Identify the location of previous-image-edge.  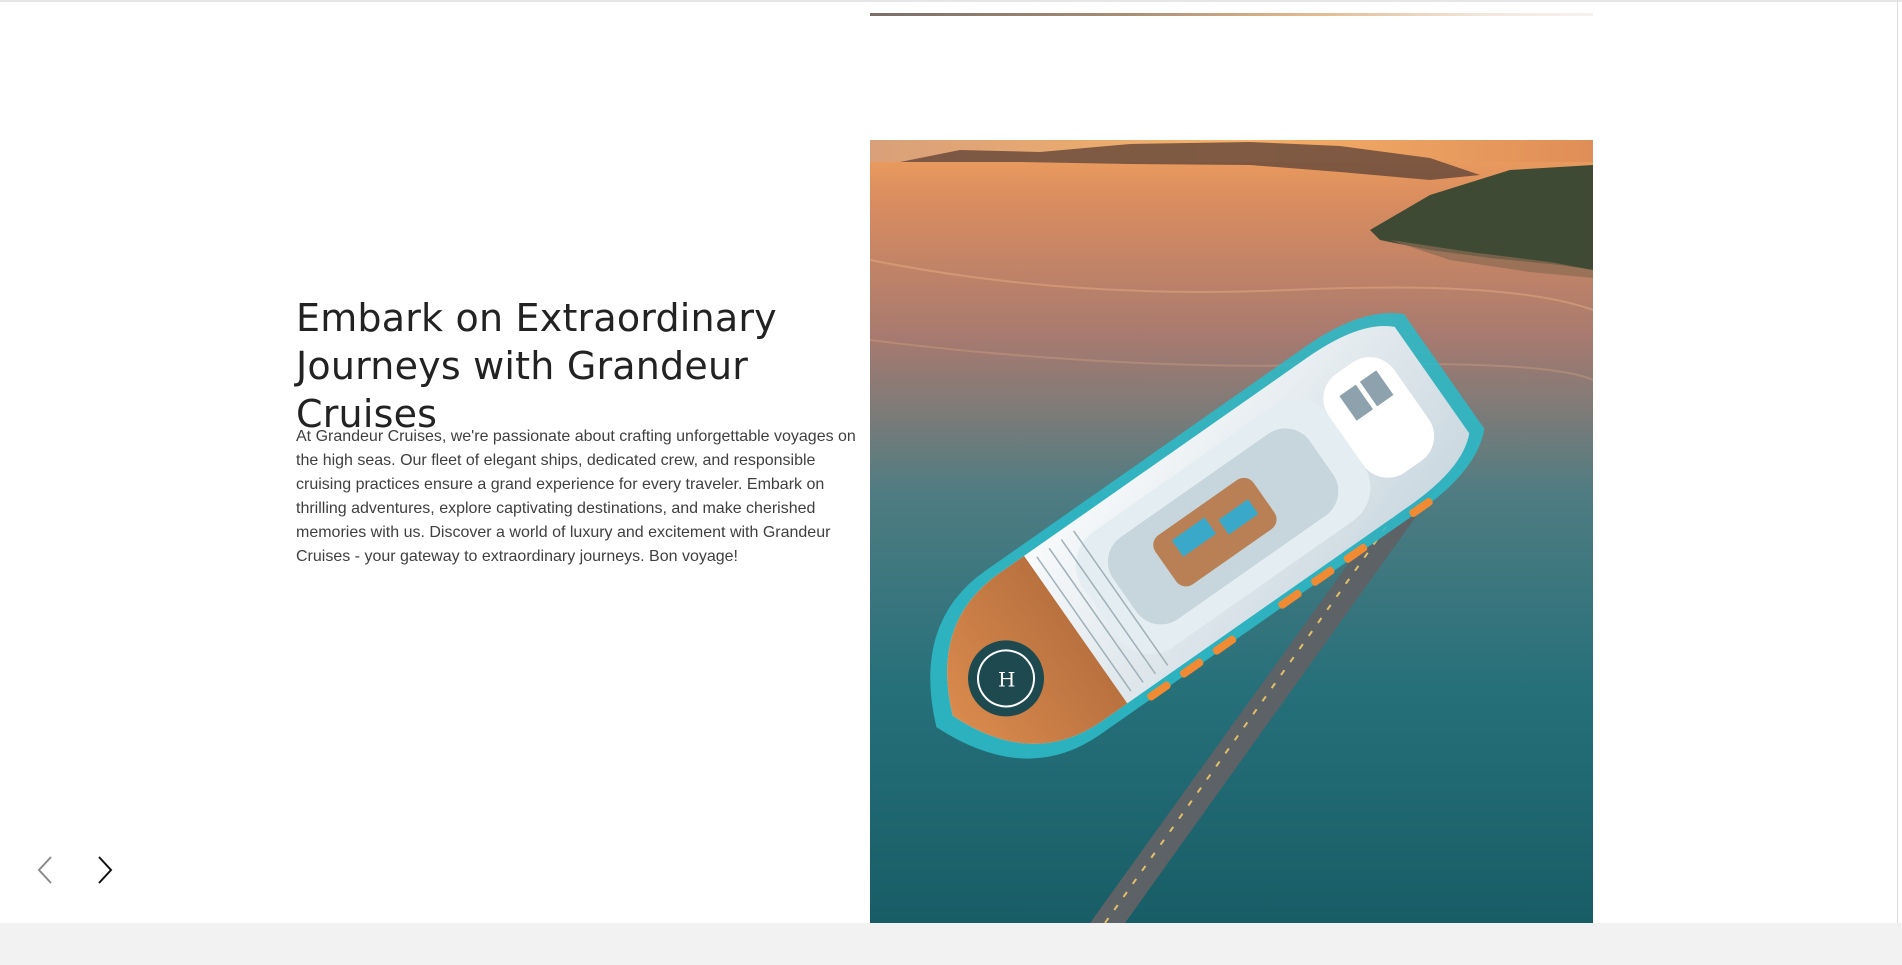
(1231, 14).